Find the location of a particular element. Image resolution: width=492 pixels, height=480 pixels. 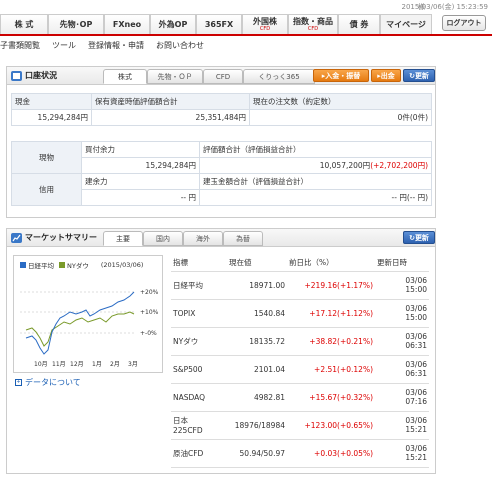

xlabel-feb: 2月 is located at coordinates (115, 364).